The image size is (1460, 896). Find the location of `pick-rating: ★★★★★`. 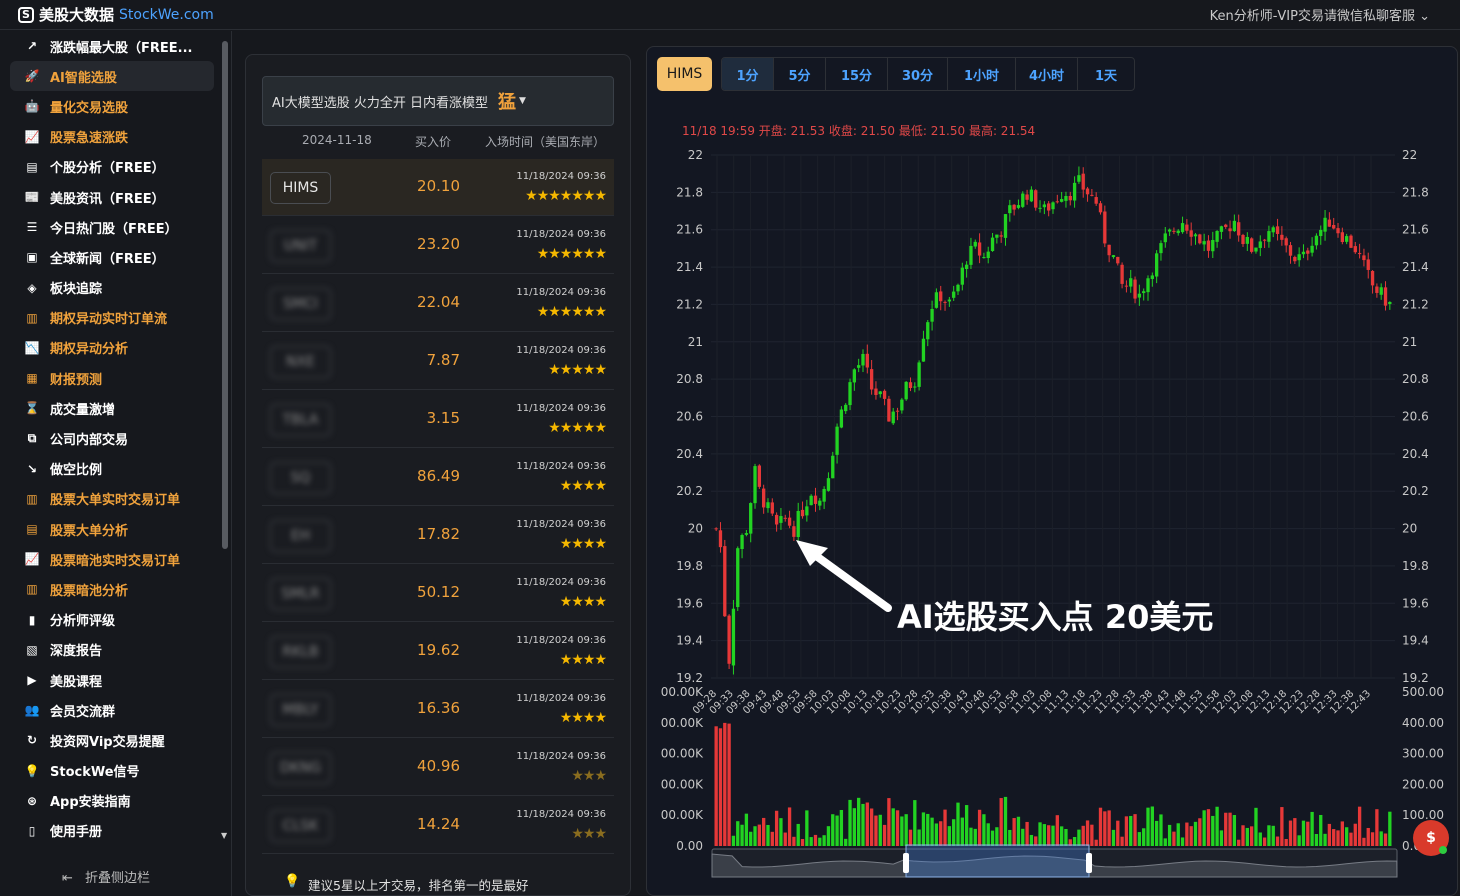

pick-rating: ★★★★★ is located at coordinates (577, 428).